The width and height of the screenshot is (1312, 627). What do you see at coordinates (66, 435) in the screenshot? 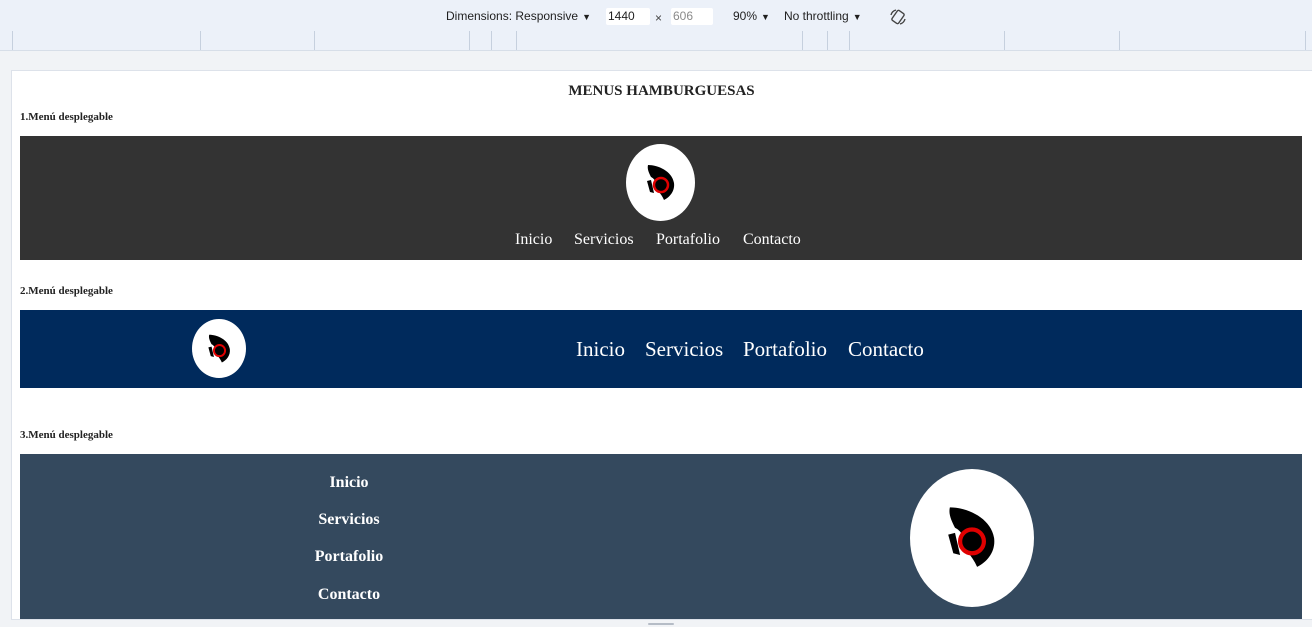
I see `section-3-label: 3.Menú desplegable` at bounding box center [66, 435].